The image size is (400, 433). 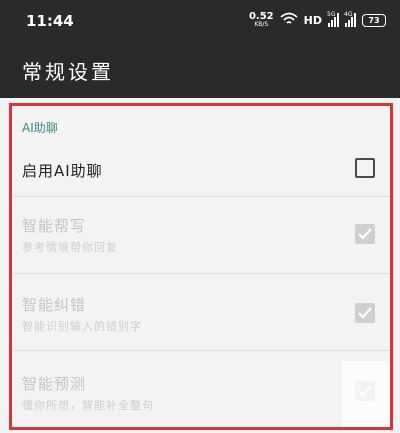 I want to click on battery-icon: 73, so click(x=374, y=20).